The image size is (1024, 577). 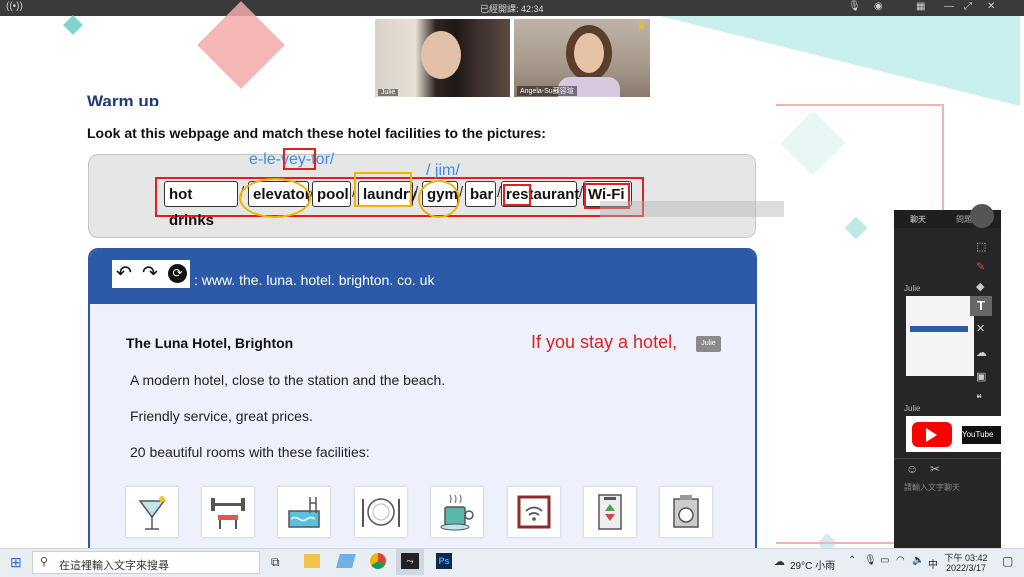 What do you see at coordinates (931, 435) in the screenshot?
I see `play-icon` at bounding box center [931, 435].